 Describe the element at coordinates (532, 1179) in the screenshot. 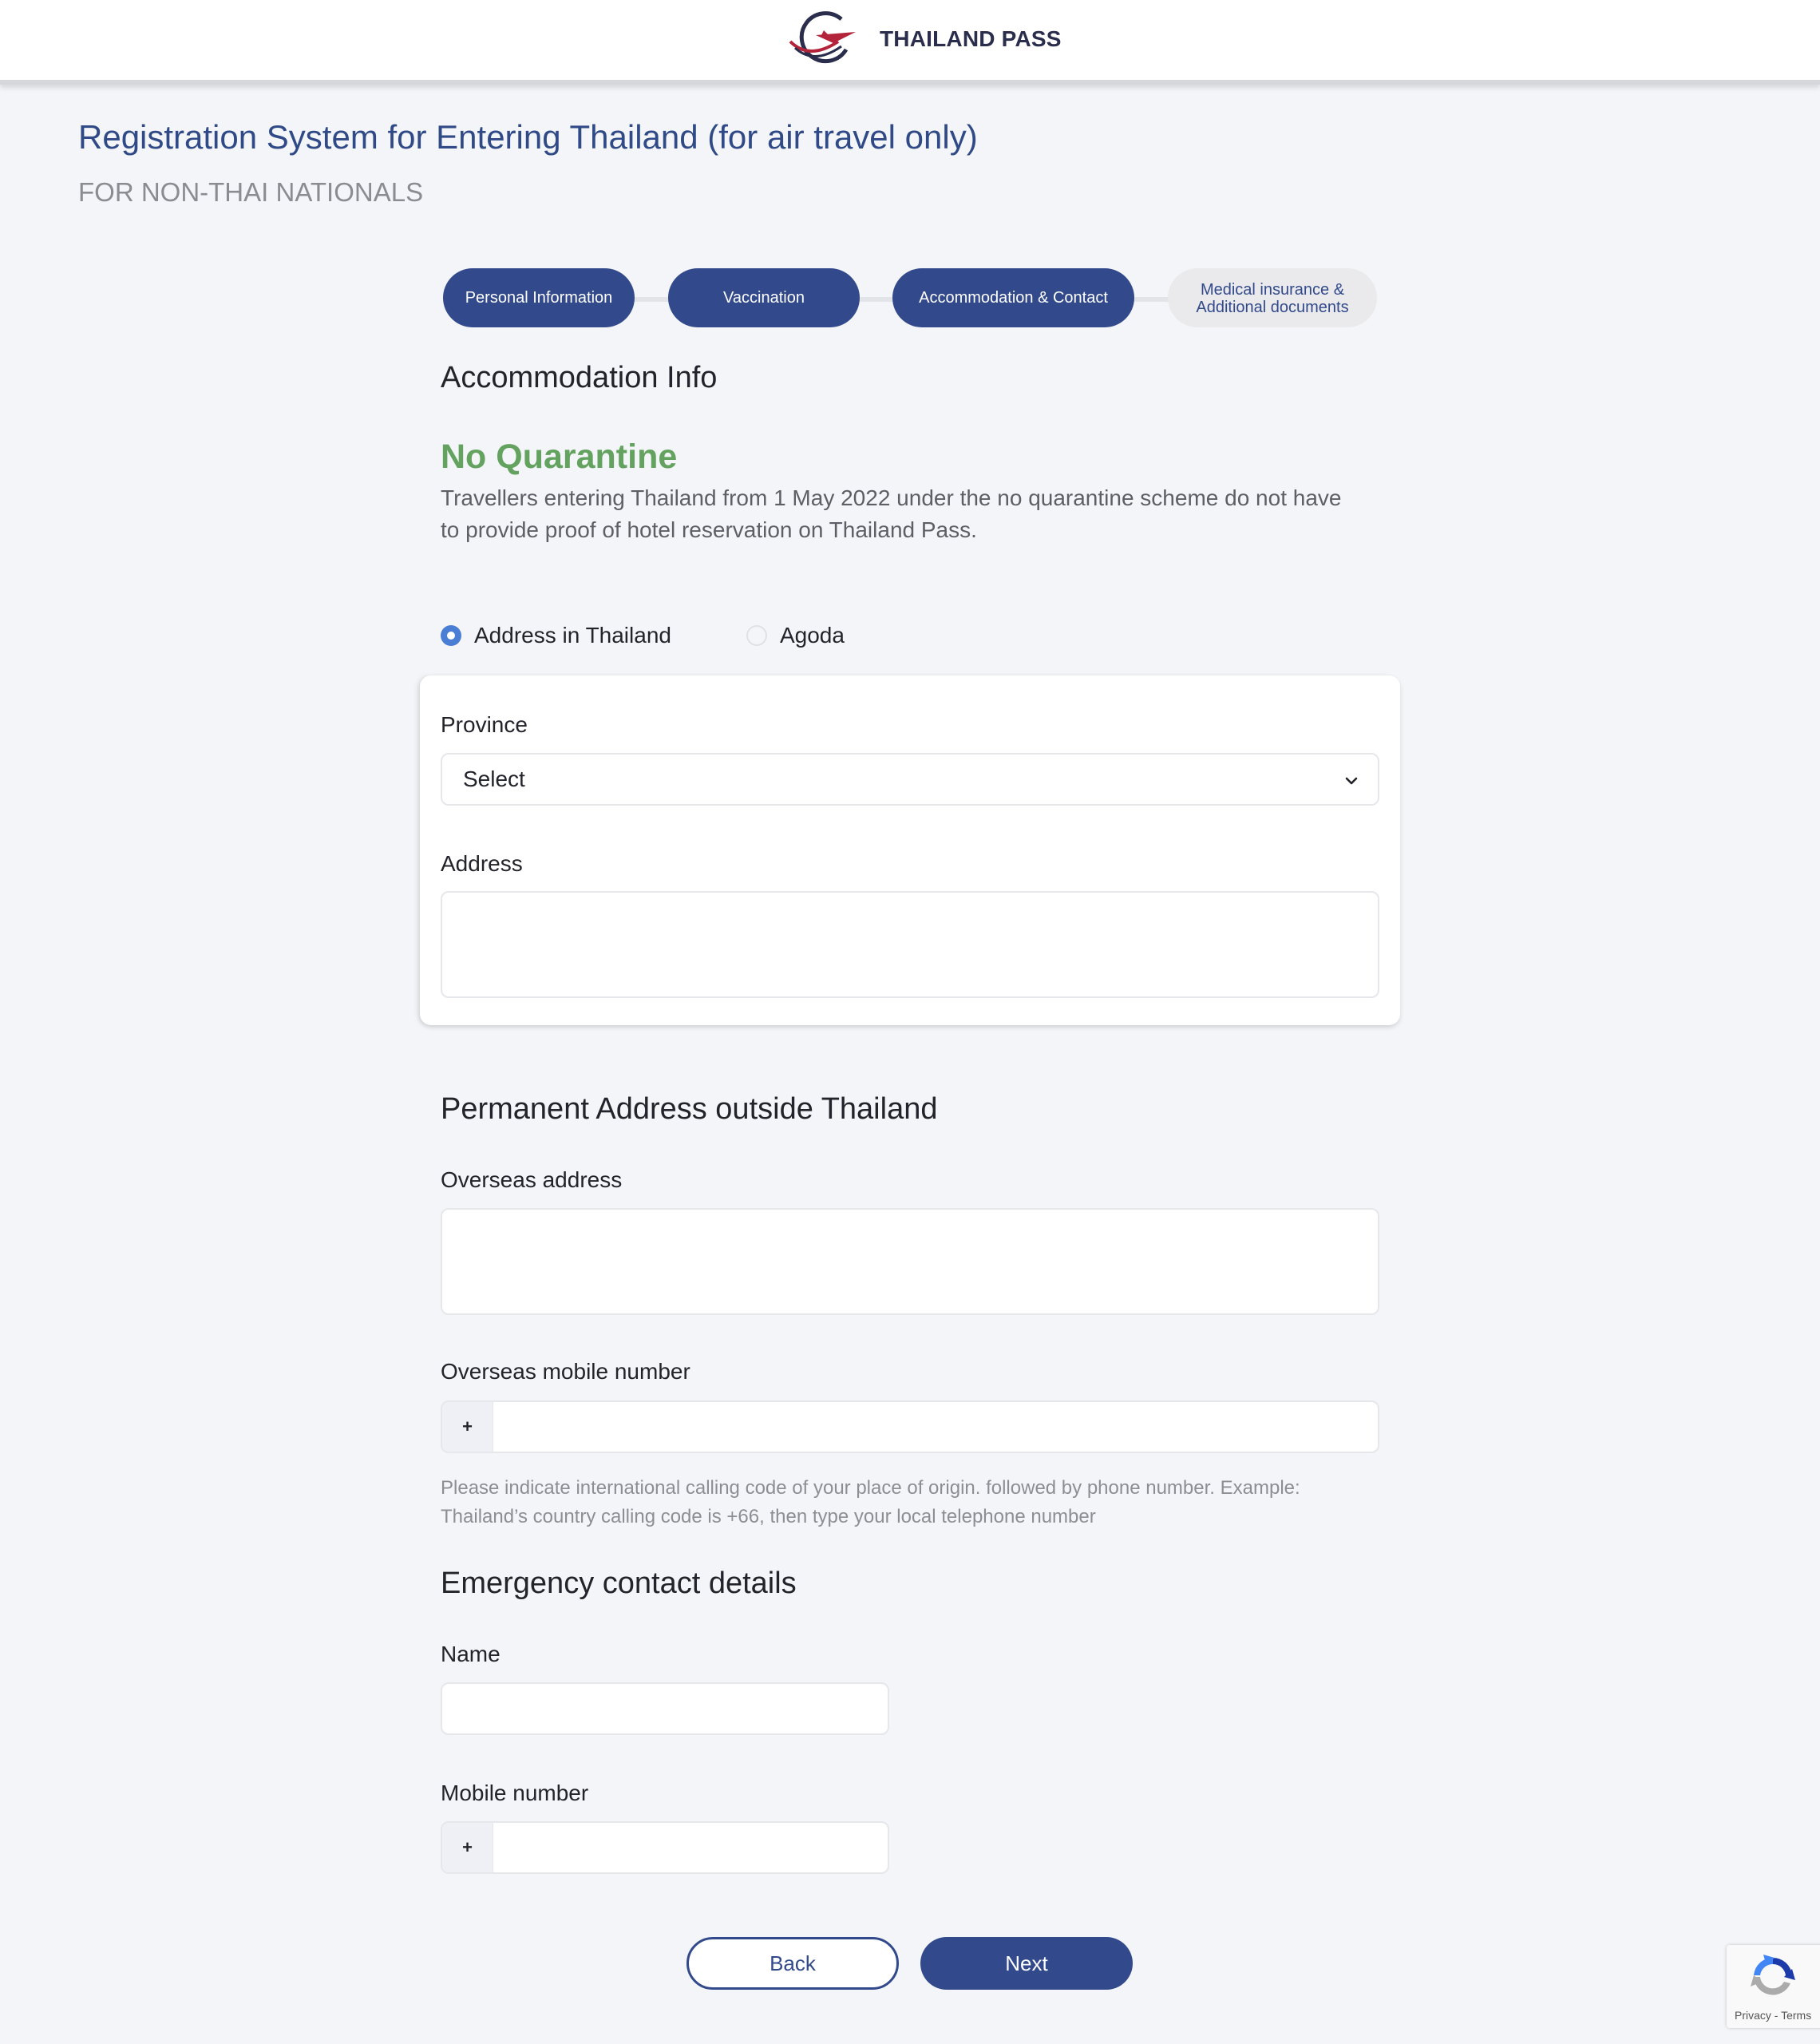

I see `overseas-address-label: Overseas address` at that location.